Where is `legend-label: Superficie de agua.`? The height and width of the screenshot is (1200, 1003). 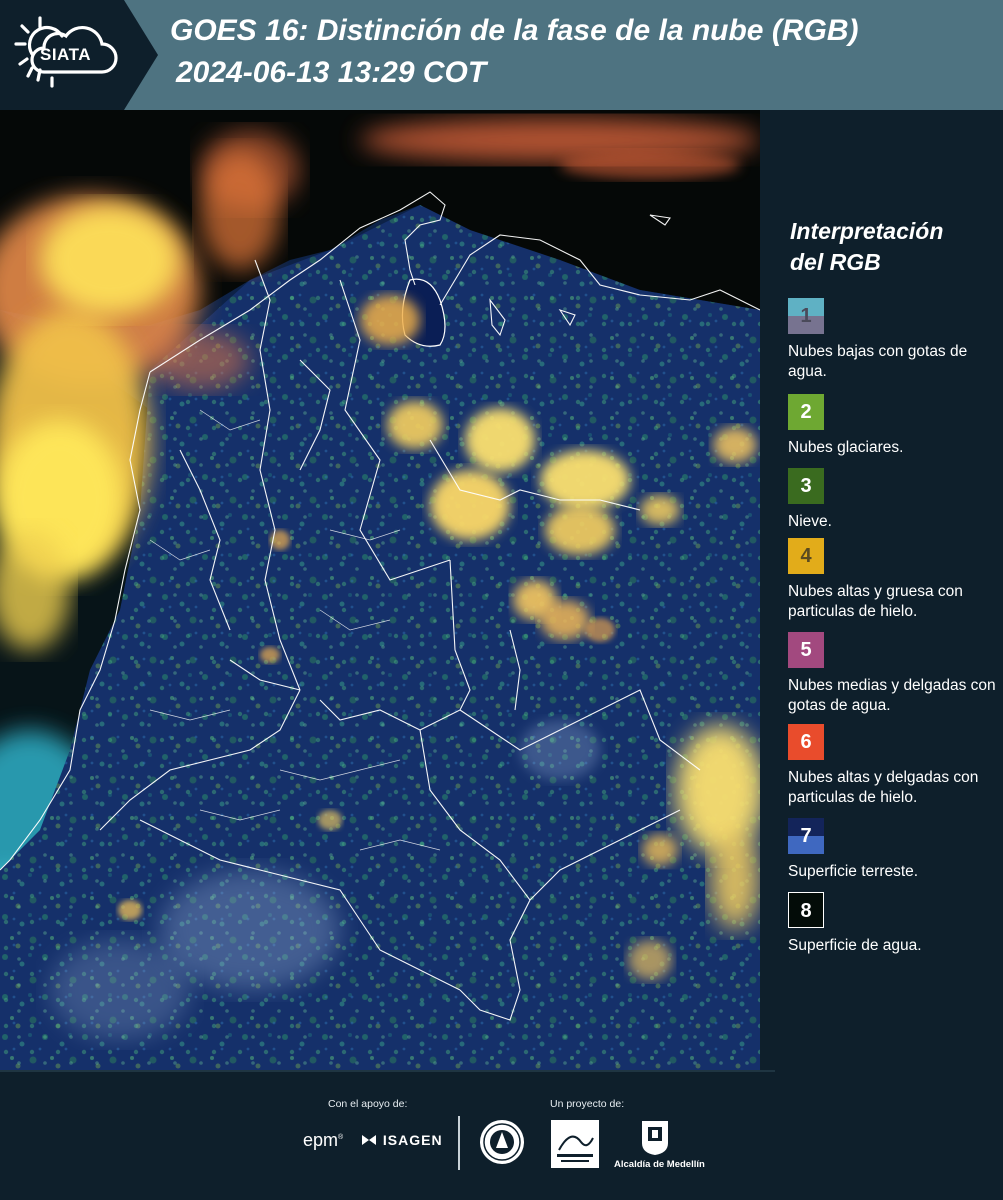
legend-label: Superficie de agua. is located at coordinates (855, 945).